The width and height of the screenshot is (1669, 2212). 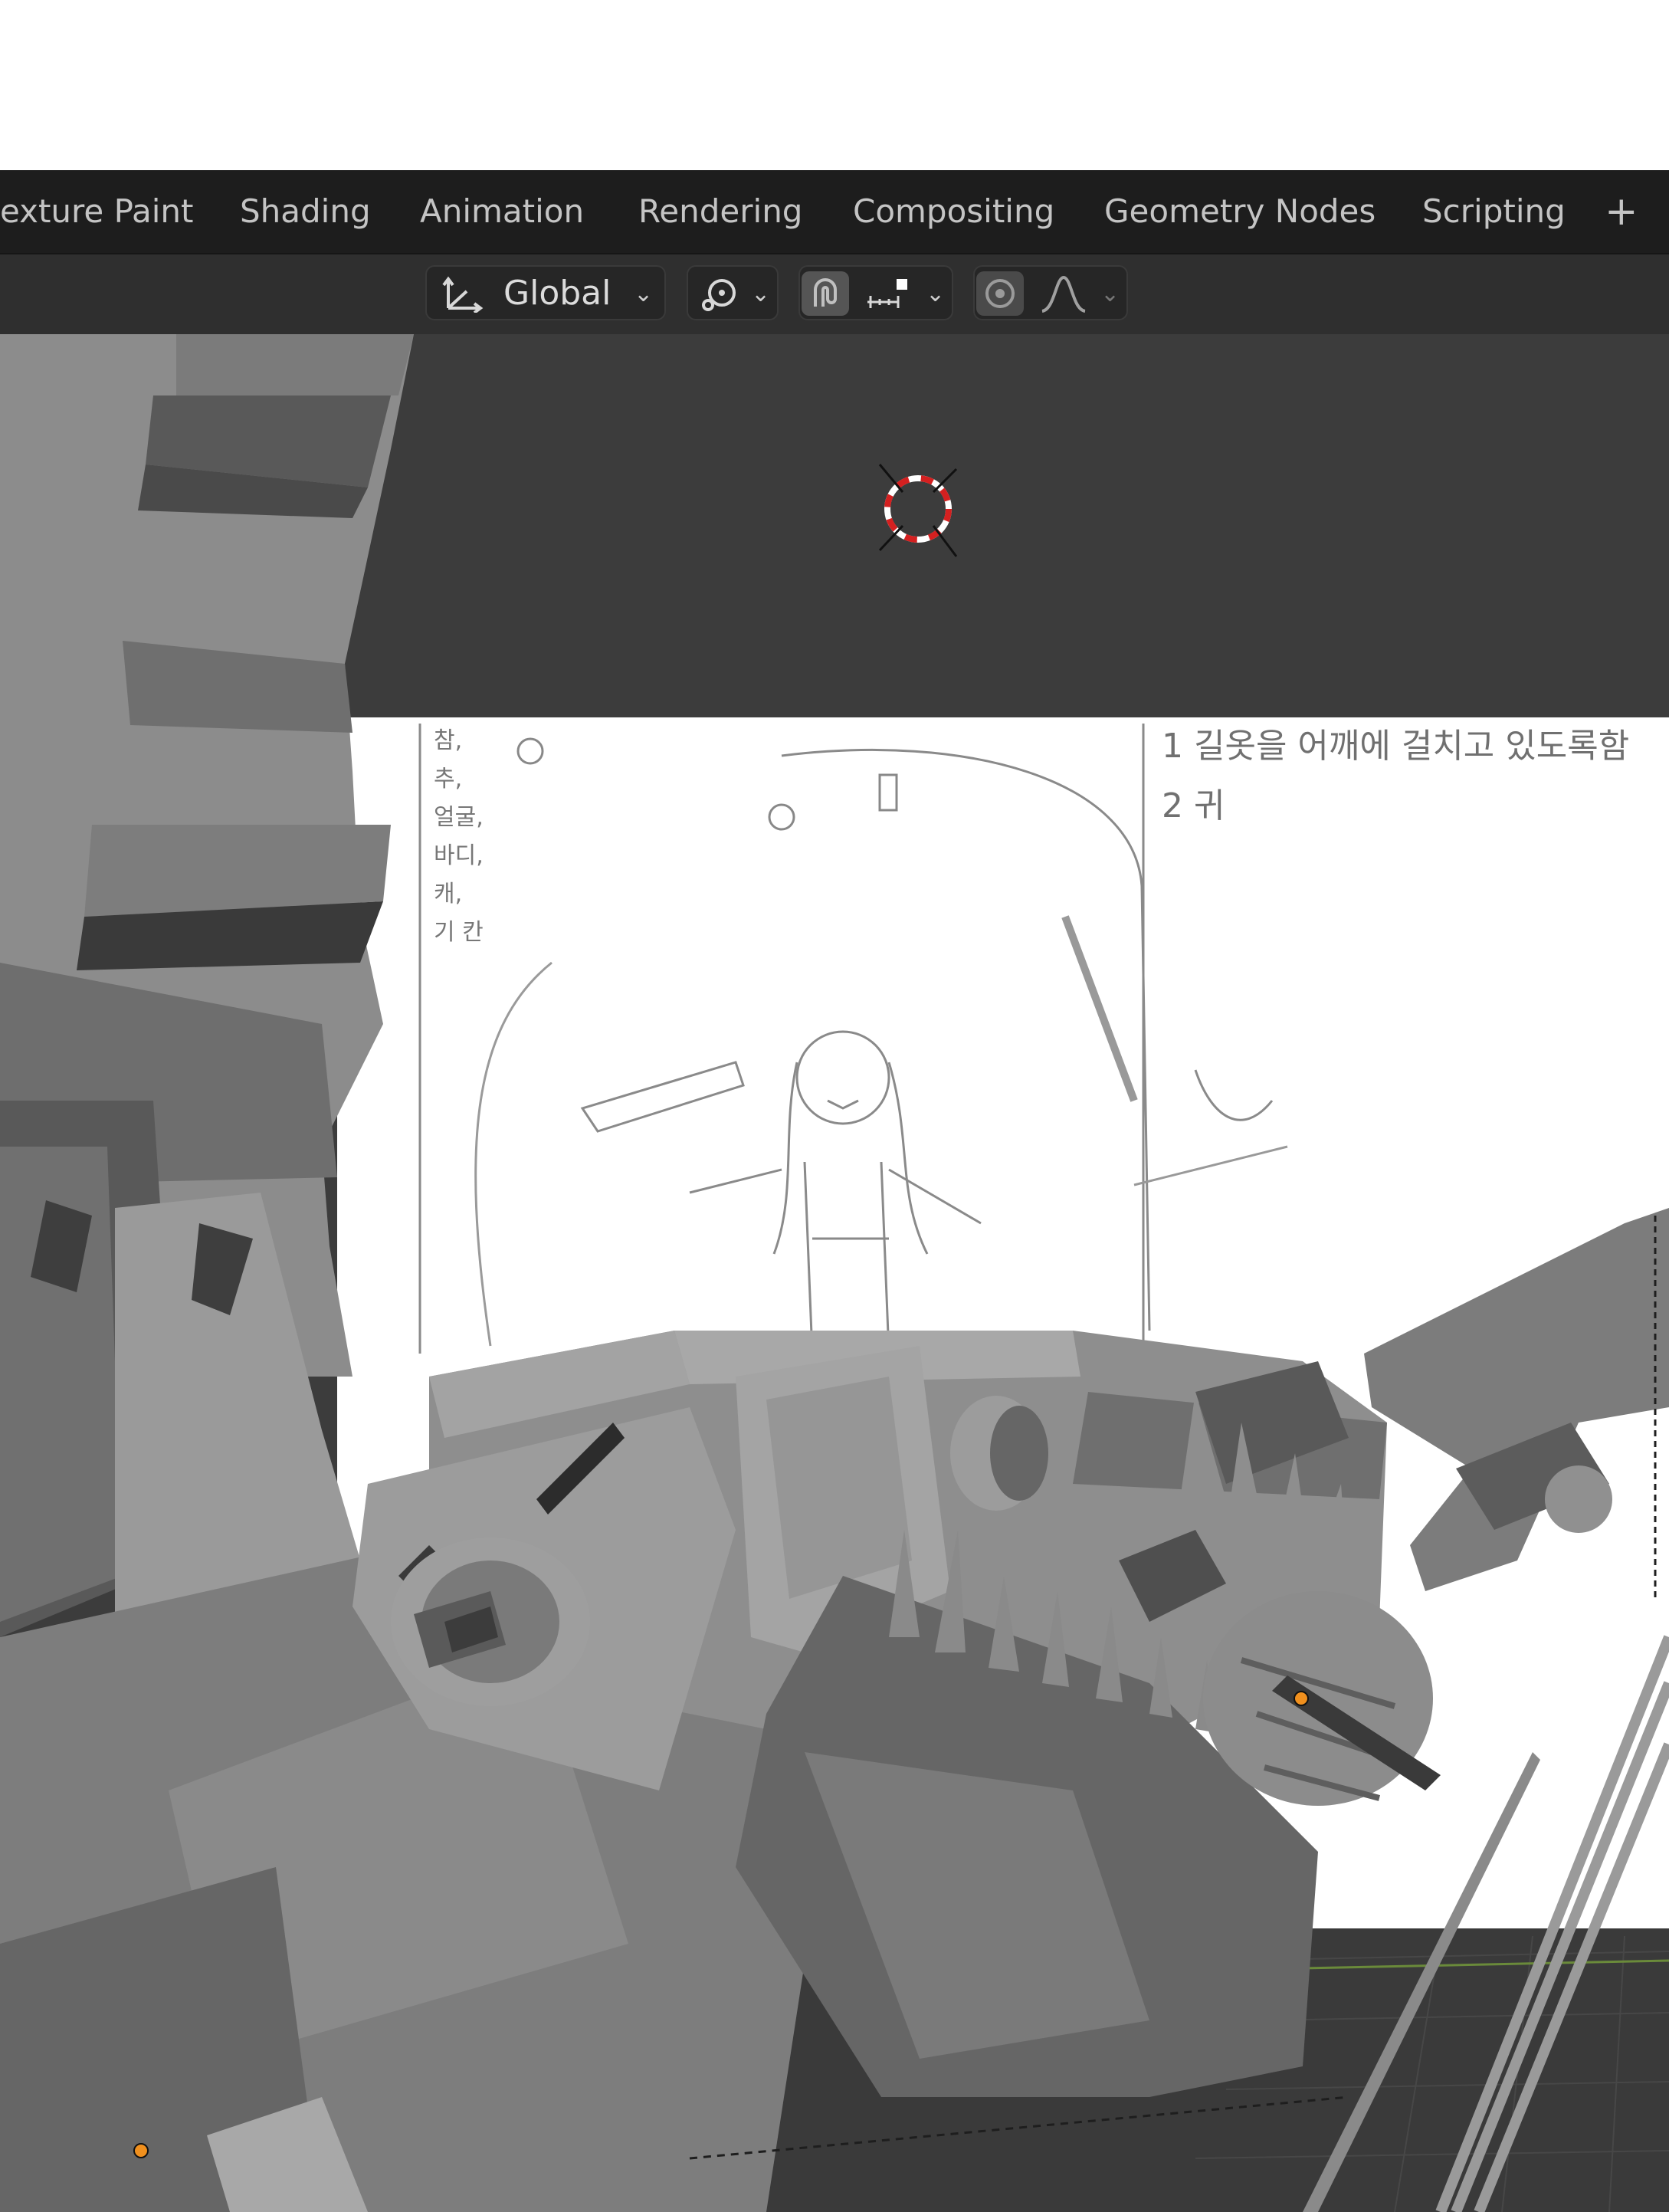 I want to click on proportional-editing-icon, so click(x=1000, y=293).